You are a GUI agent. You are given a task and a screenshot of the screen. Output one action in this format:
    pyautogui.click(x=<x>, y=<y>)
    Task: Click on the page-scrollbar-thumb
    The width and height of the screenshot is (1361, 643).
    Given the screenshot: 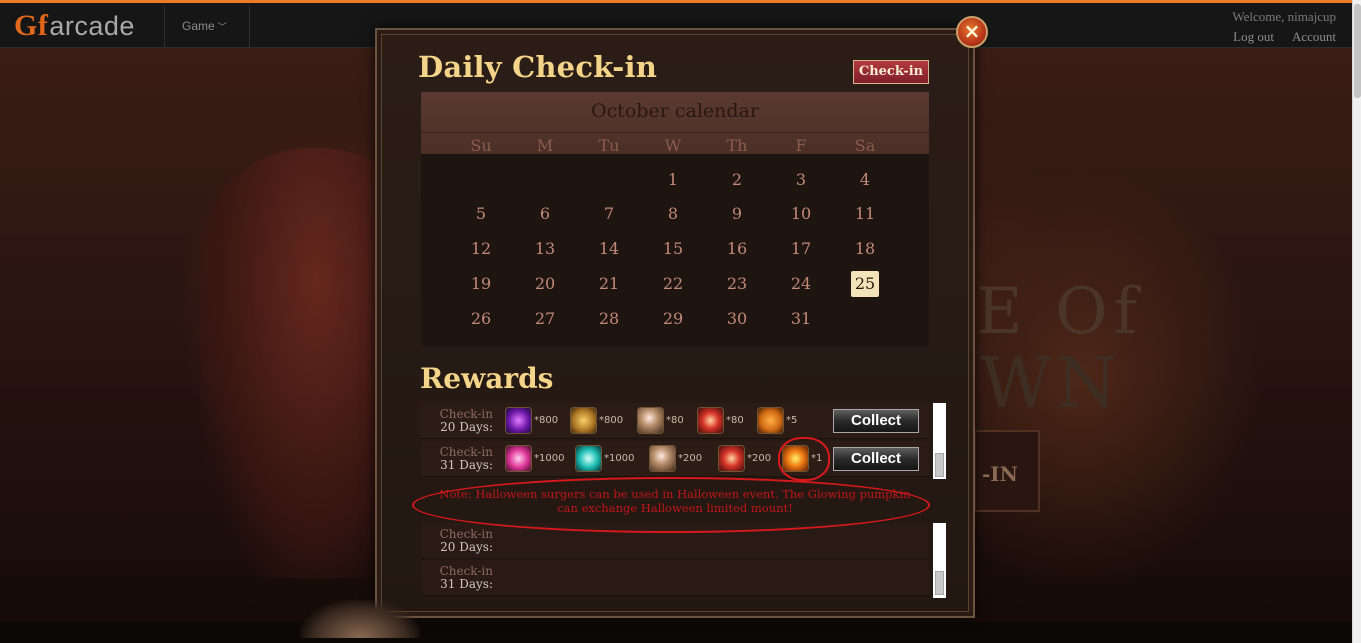 What is the action you would take?
    pyautogui.click(x=1357, y=51)
    